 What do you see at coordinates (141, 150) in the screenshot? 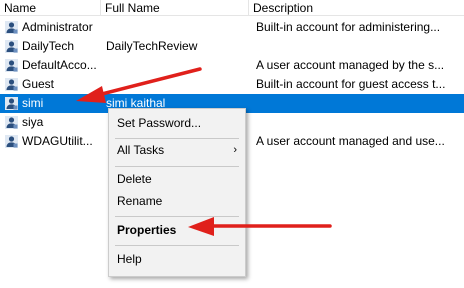
I see `menu-item-label: All Tasks` at bounding box center [141, 150].